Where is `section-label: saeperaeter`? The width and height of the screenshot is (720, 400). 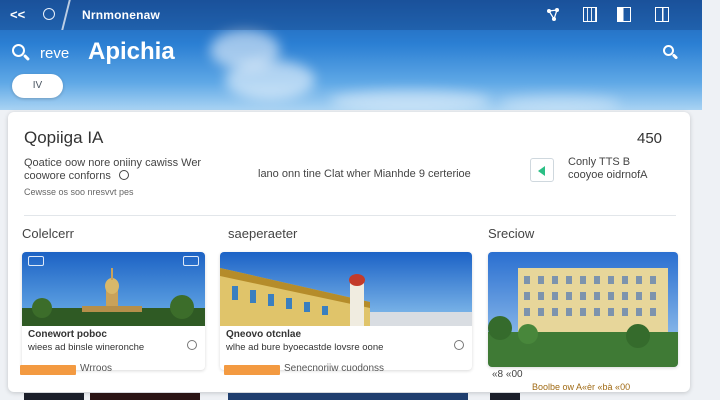 section-label: saeperaeter is located at coordinates (263, 233).